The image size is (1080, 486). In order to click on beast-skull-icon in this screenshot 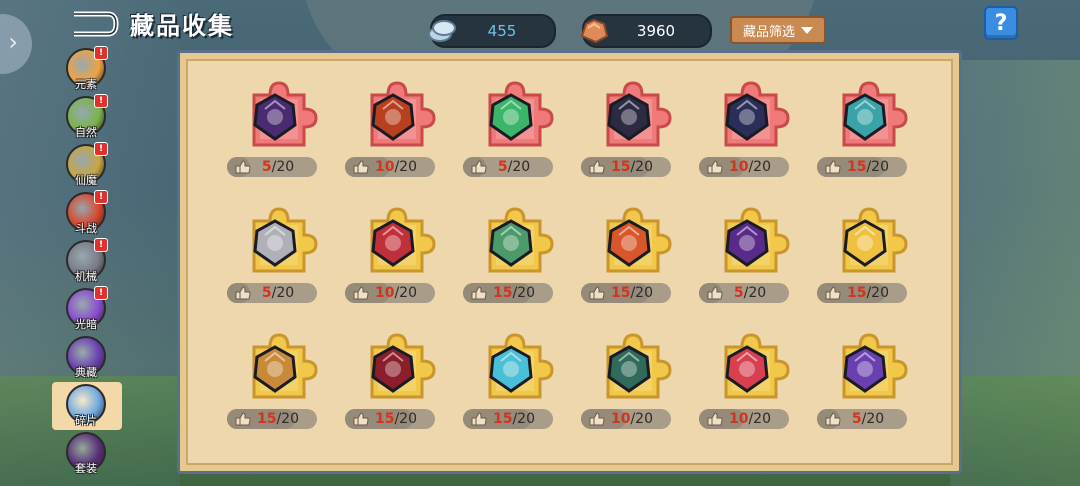, I will do `click(393, 243)`.